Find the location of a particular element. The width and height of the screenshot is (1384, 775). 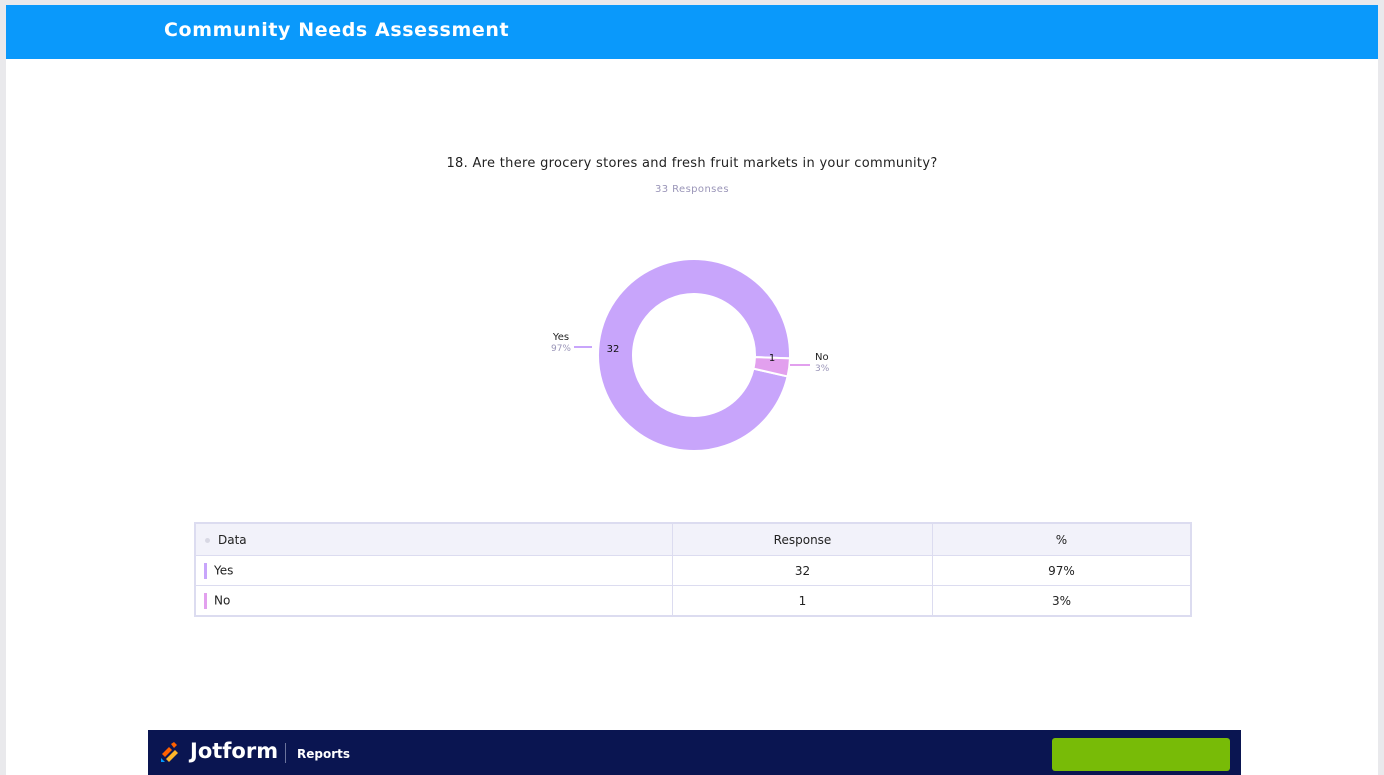

product-name: Reports is located at coordinates (324, 754).